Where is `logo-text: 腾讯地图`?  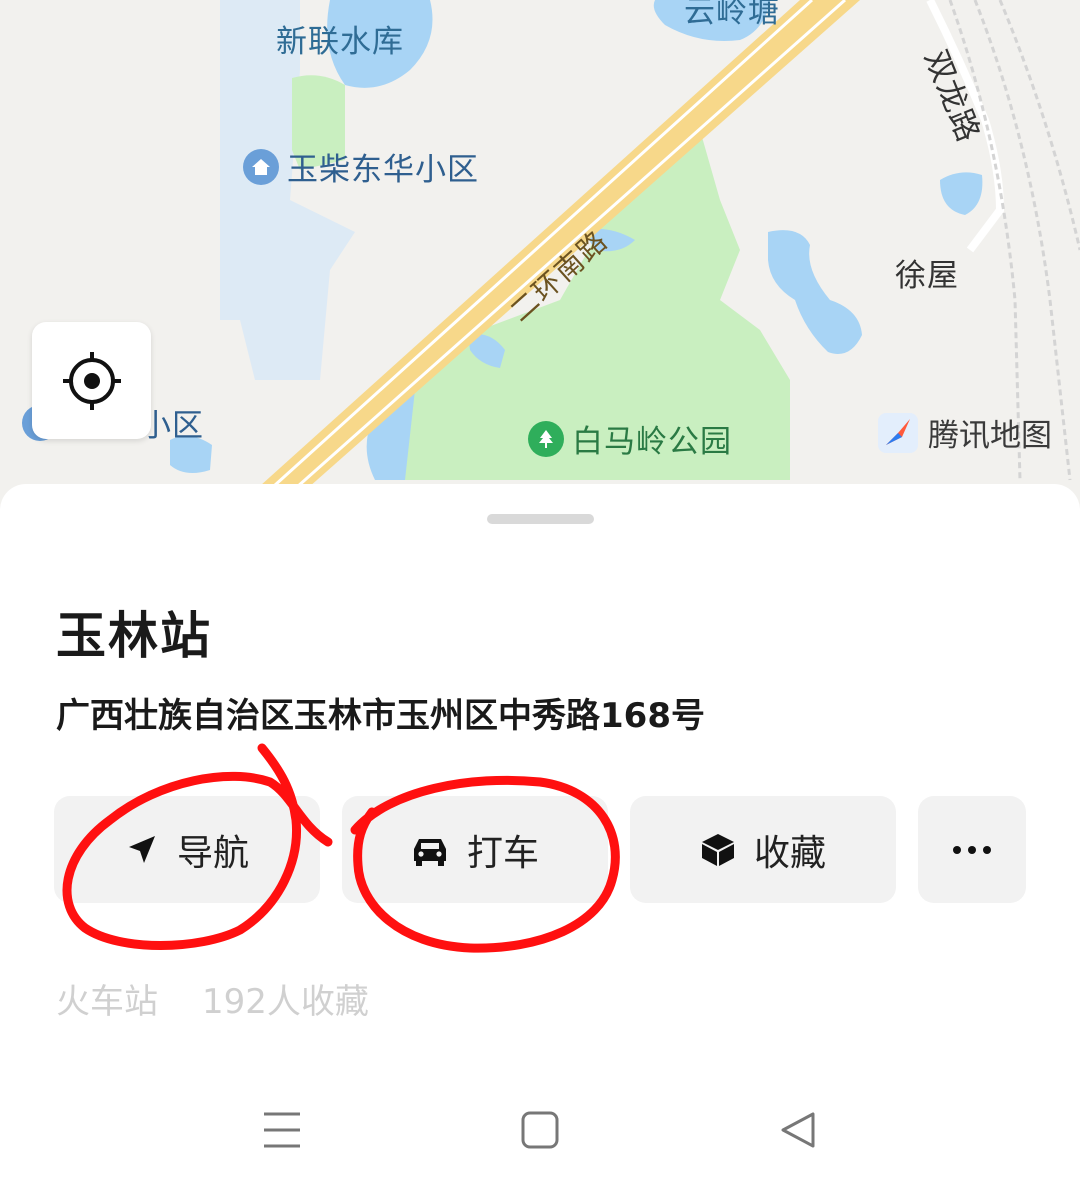 logo-text: 腾讯地图 is located at coordinates (990, 436).